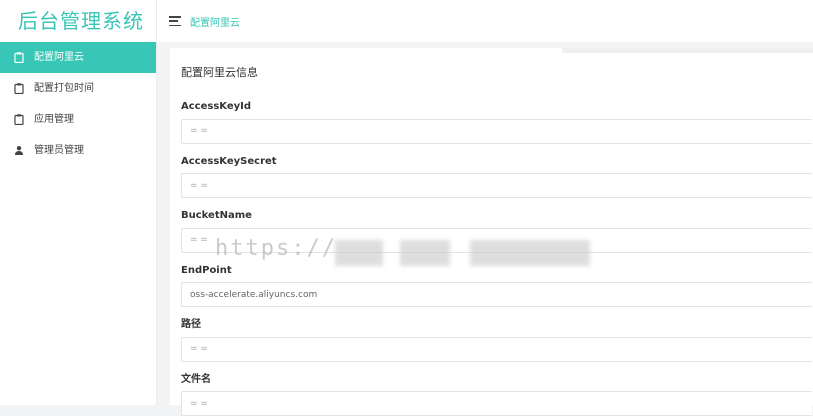 The width and height of the screenshot is (813, 416). I want to click on field-access-key-id: AccessKeyId, so click(497, 122).